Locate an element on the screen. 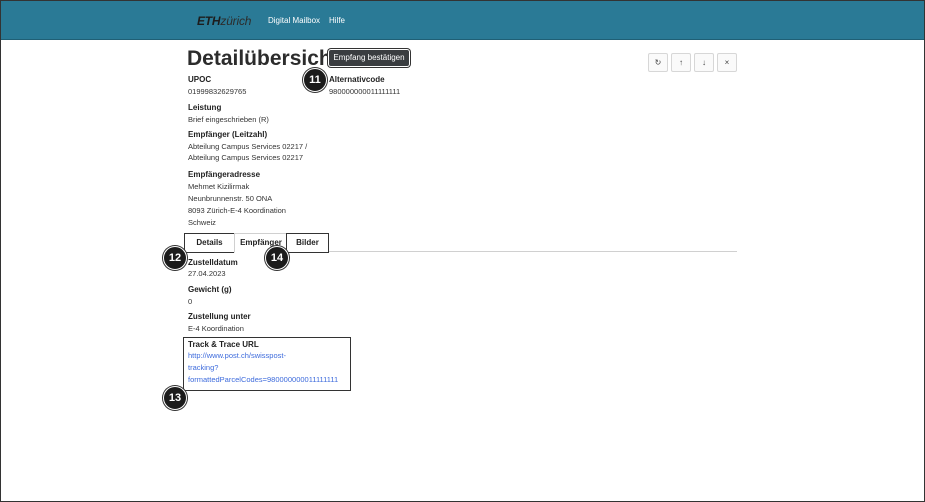 This screenshot has height=502, width=925. eth-logo: ETHzürich is located at coordinates (224, 21).